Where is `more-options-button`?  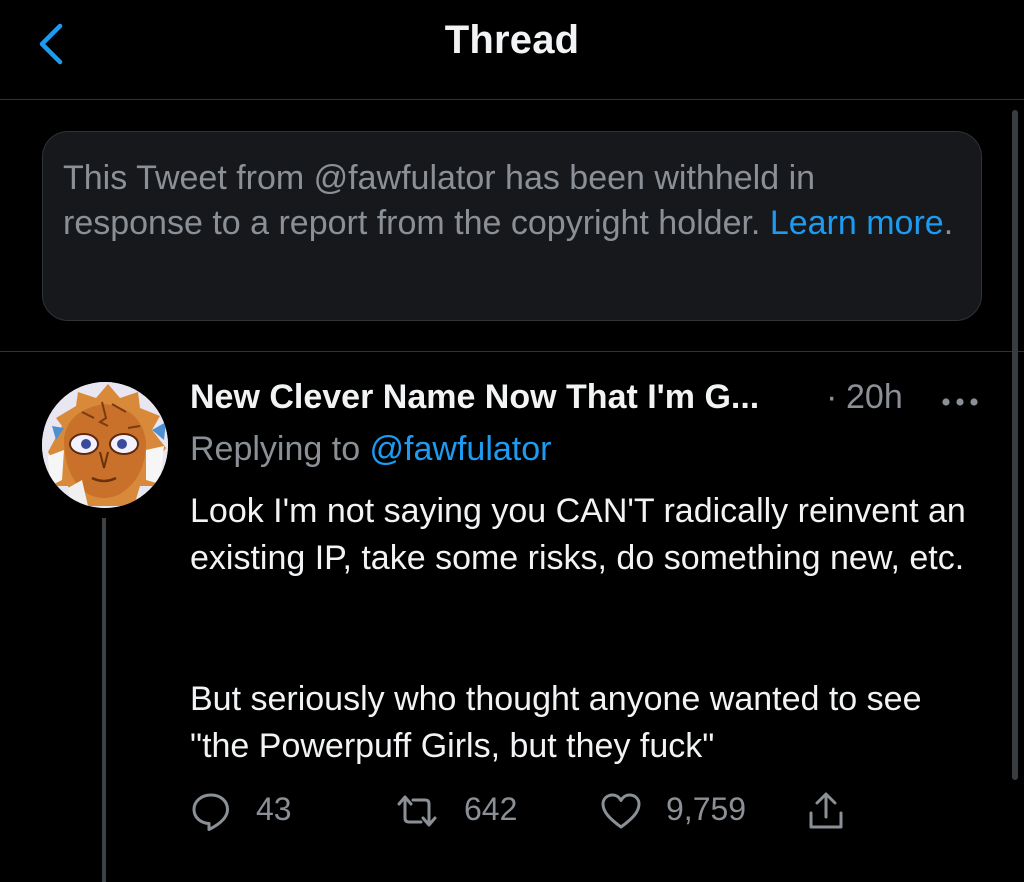
more-options-button is located at coordinates (960, 400).